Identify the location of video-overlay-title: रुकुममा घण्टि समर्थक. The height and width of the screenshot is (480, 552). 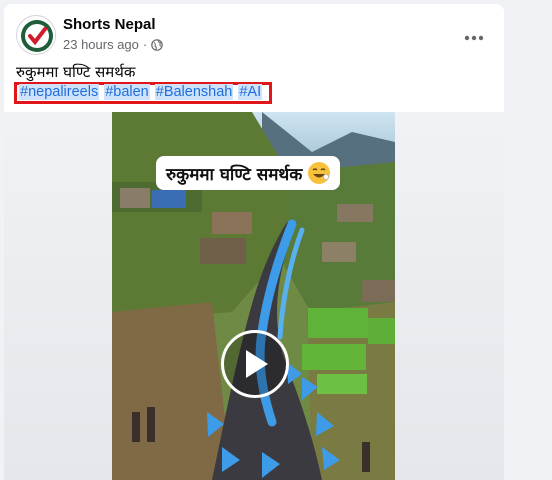
(248, 173).